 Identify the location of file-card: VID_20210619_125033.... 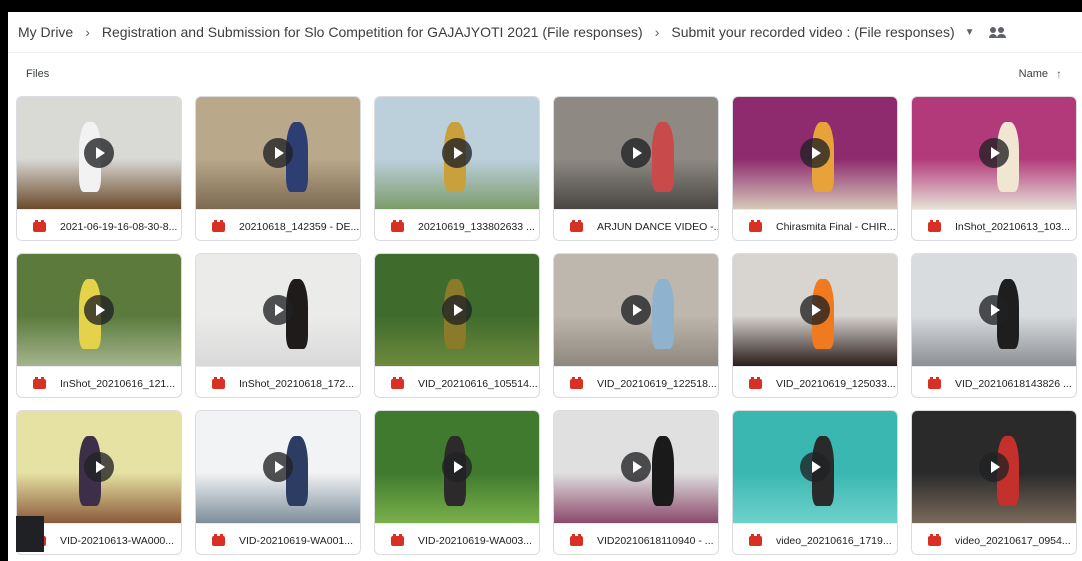
(815, 325).